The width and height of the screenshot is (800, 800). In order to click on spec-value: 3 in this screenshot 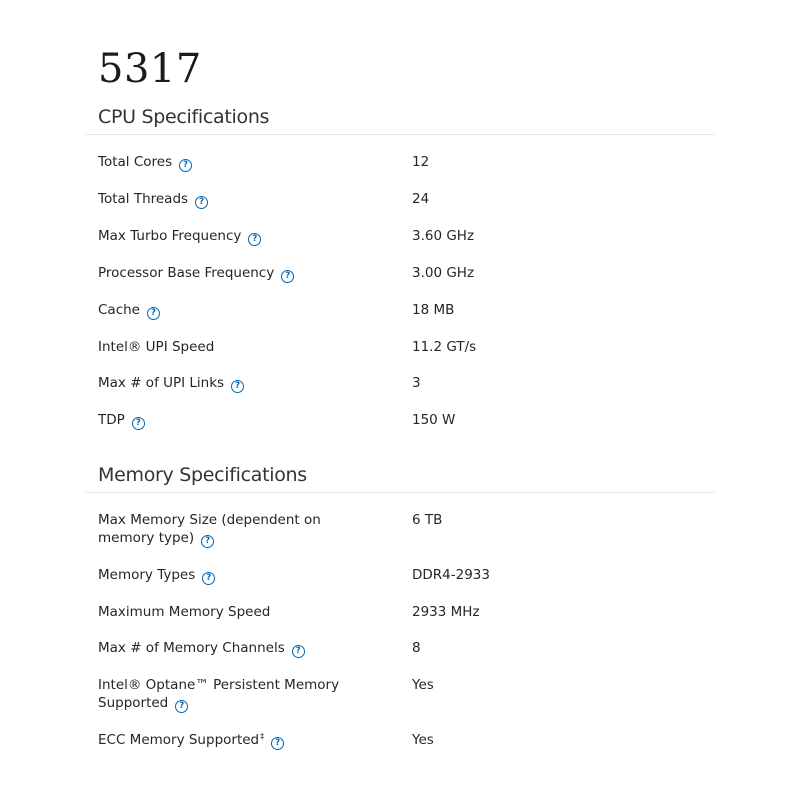, I will do `click(416, 383)`.